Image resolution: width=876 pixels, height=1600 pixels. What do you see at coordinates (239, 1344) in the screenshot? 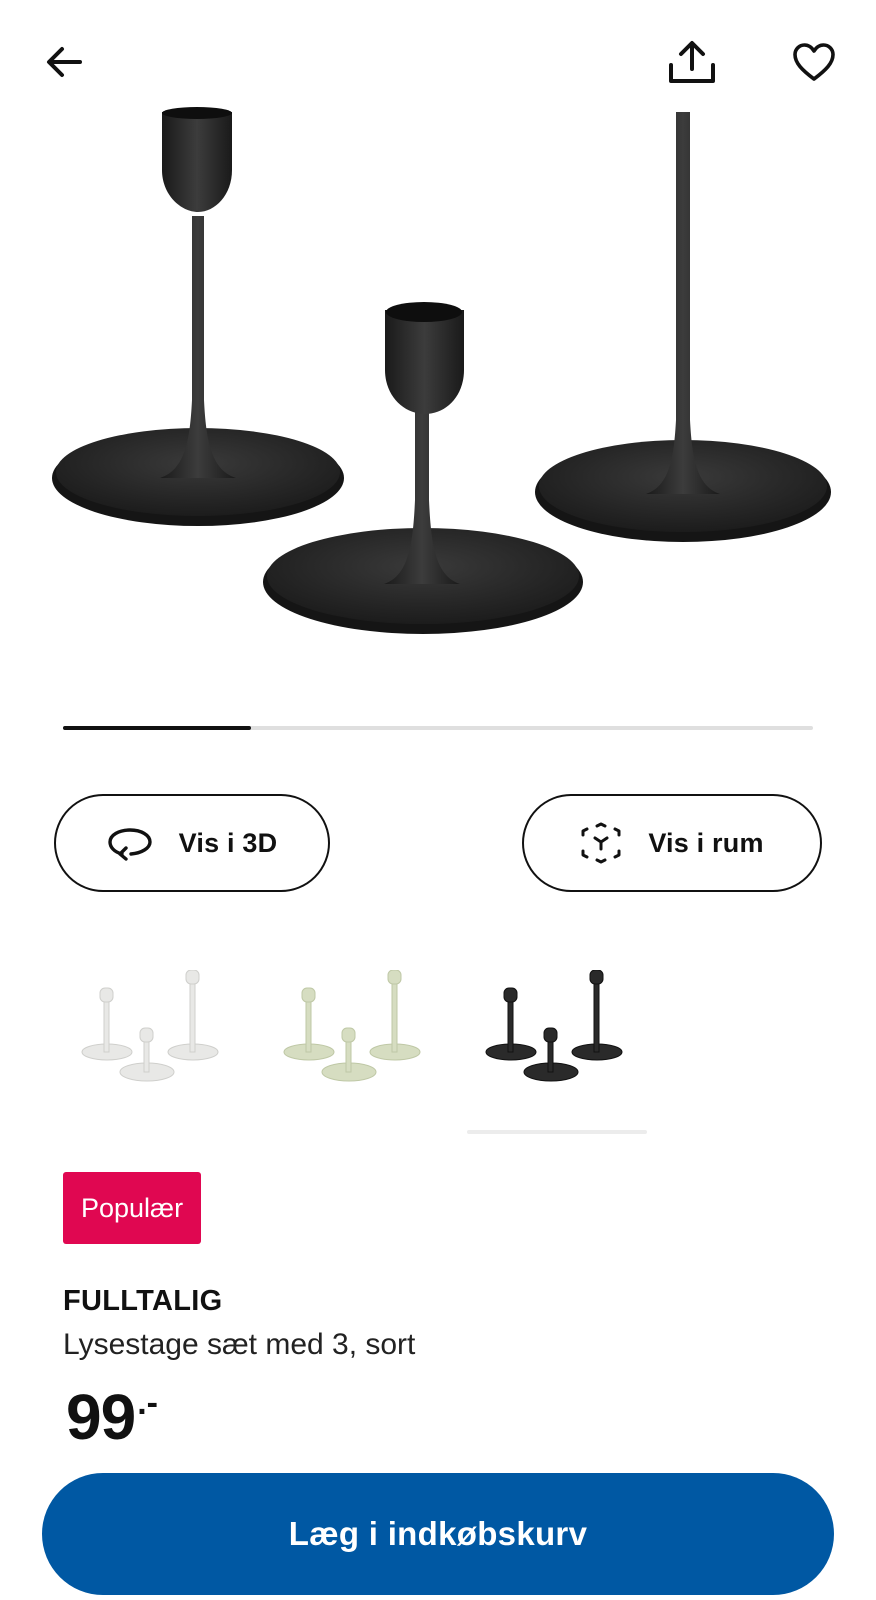
I see `product-description: Lysestage sæt med 3, sort` at bounding box center [239, 1344].